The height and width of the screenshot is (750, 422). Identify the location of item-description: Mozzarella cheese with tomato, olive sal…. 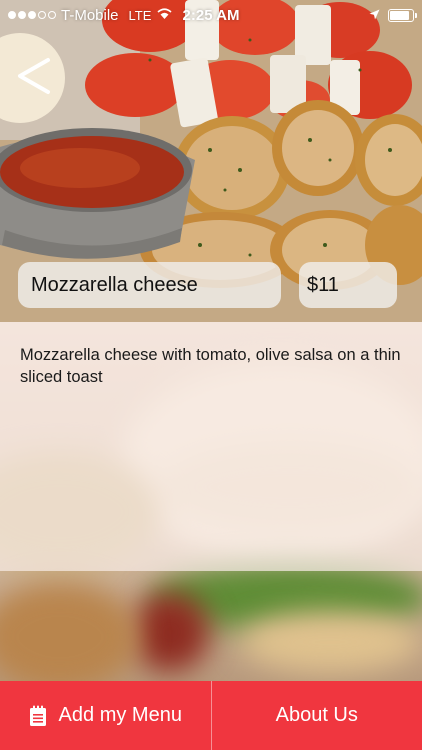
(210, 366).